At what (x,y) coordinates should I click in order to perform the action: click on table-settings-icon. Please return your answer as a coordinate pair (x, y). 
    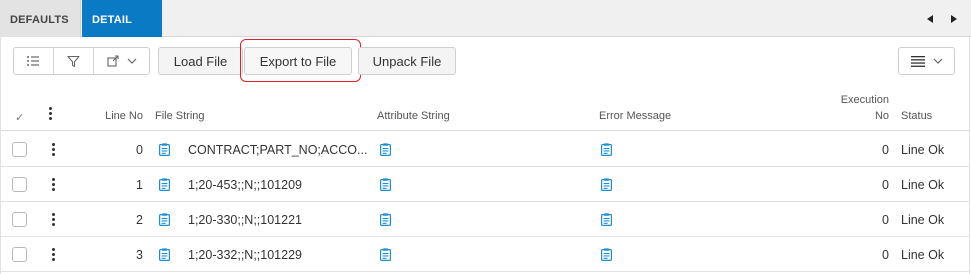
    Looking at the image, I should click on (917, 61).